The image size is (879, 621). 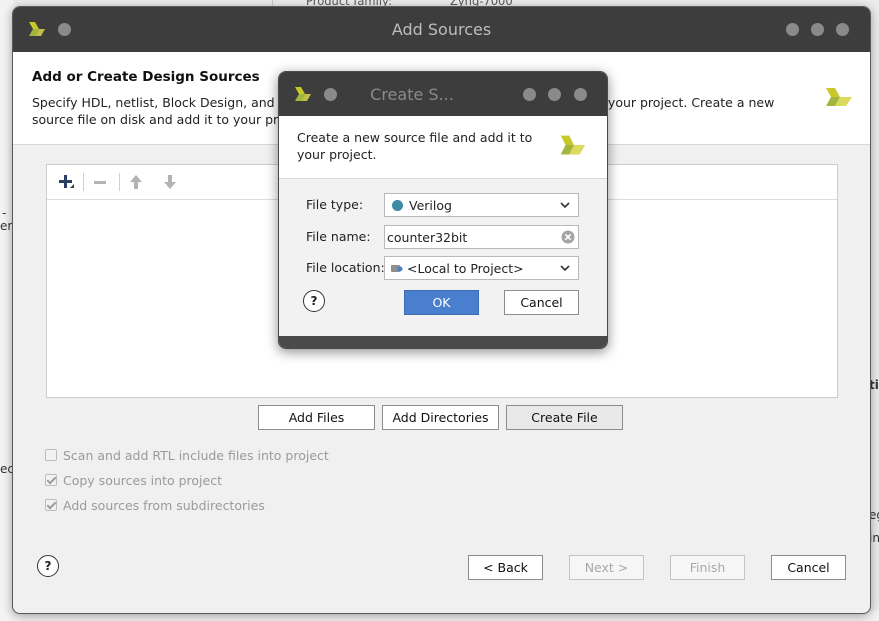 I want to click on file-name-label: File name:, so click(x=338, y=236).